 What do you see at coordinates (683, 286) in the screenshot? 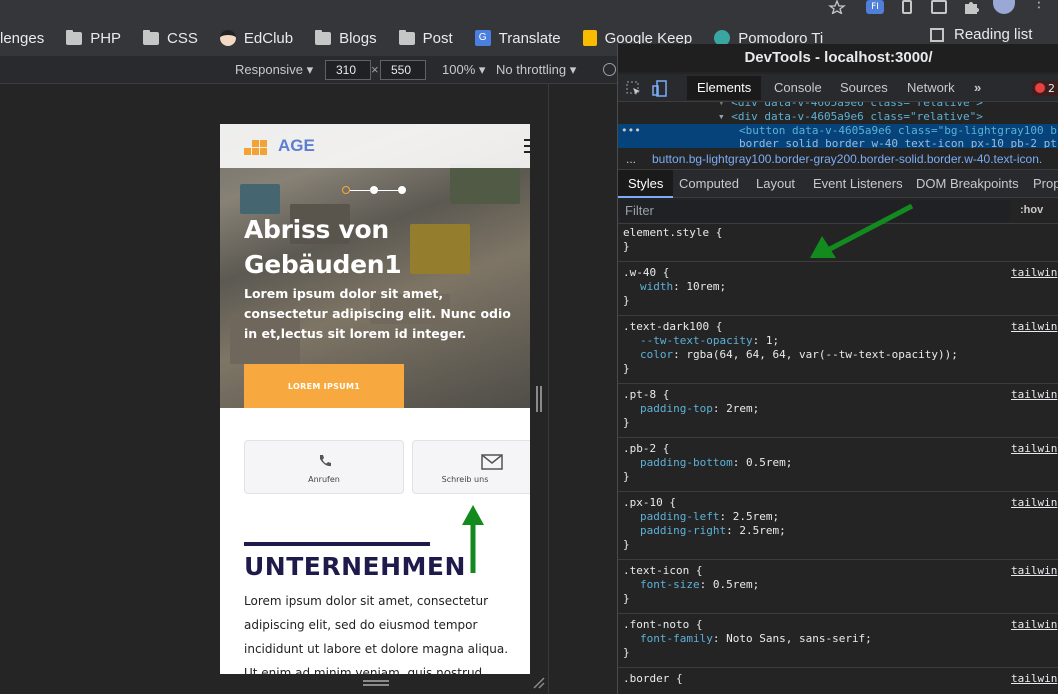
I see `css-declaration: width: 10rem;` at bounding box center [683, 286].